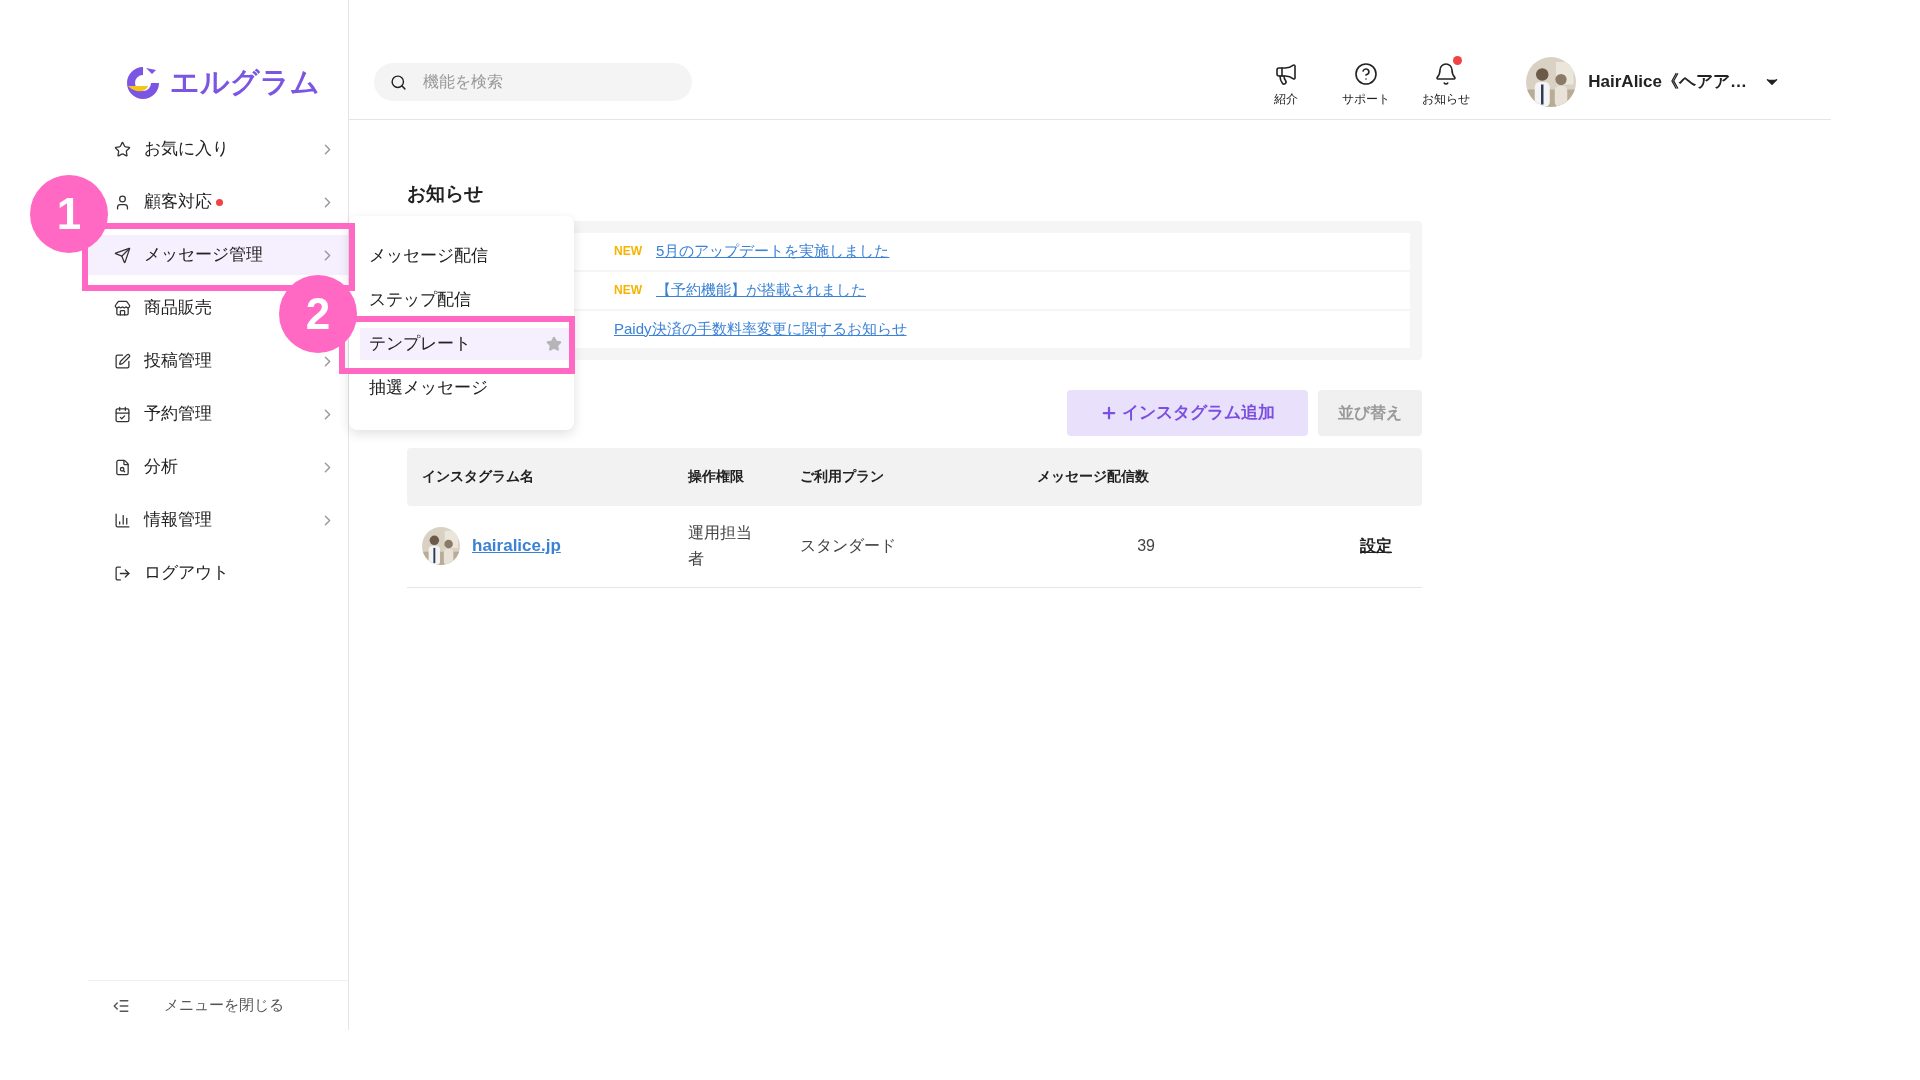 This screenshot has height=1080, width=1920. Describe the element at coordinates (1093, 476) in the screenshot. I see `column-header: メッセージ配信数` at that location.